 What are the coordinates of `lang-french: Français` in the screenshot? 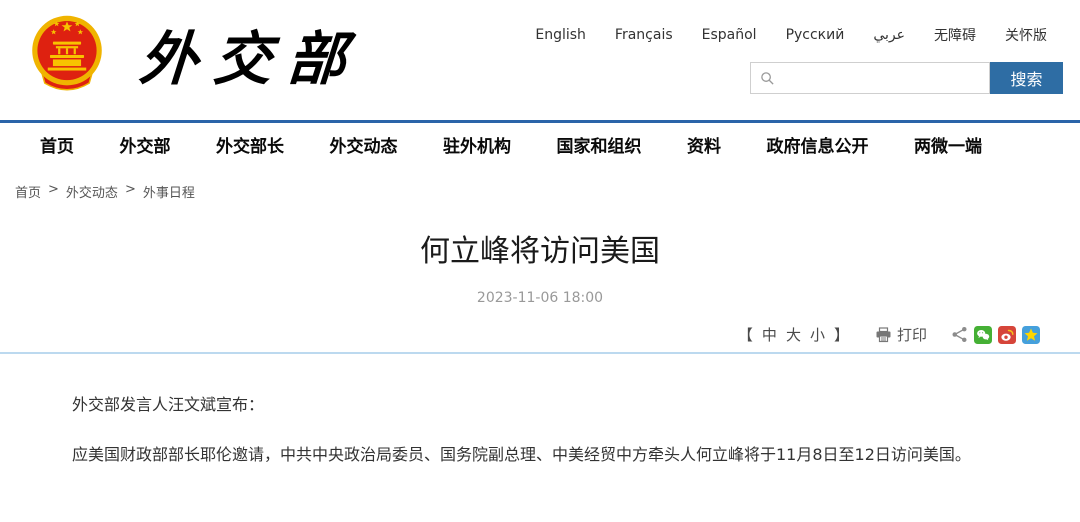 It's located at (644, 35).